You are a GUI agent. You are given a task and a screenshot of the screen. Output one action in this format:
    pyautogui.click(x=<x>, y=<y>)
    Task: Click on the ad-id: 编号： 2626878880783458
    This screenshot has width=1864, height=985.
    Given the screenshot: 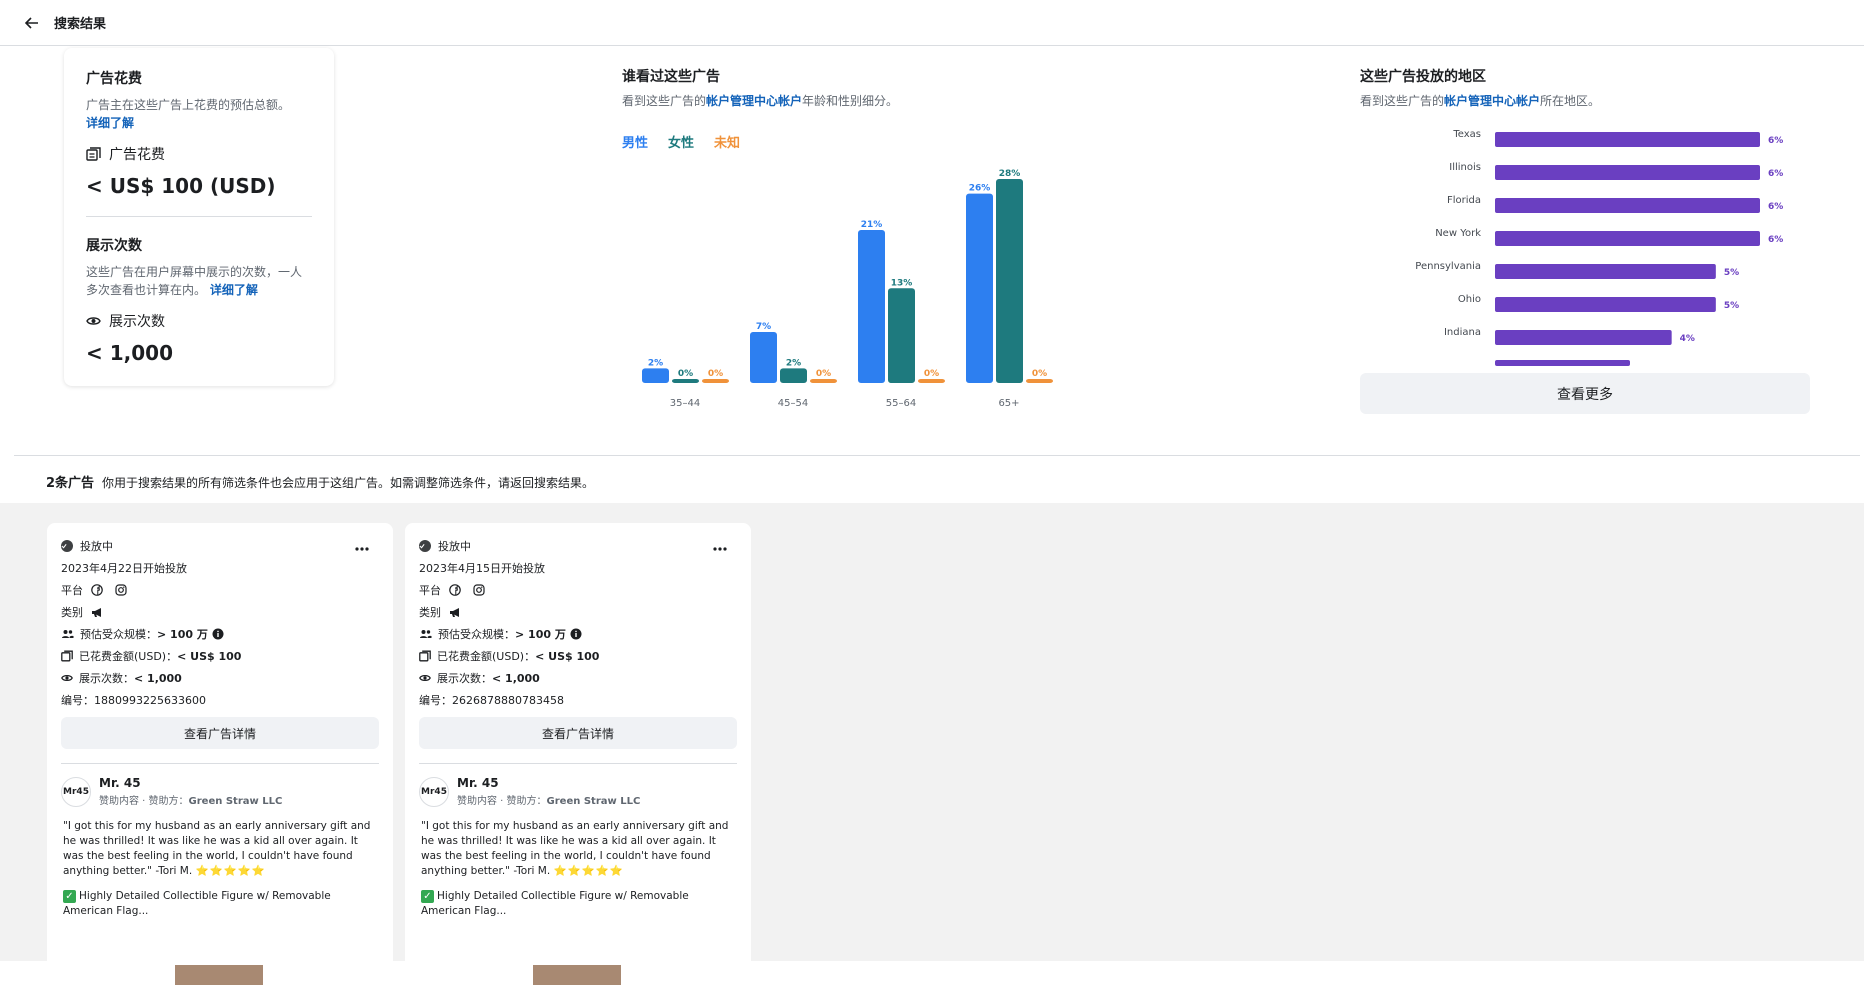 What is the action you would take?
    pyautogui.click(x=578, y=700)
    